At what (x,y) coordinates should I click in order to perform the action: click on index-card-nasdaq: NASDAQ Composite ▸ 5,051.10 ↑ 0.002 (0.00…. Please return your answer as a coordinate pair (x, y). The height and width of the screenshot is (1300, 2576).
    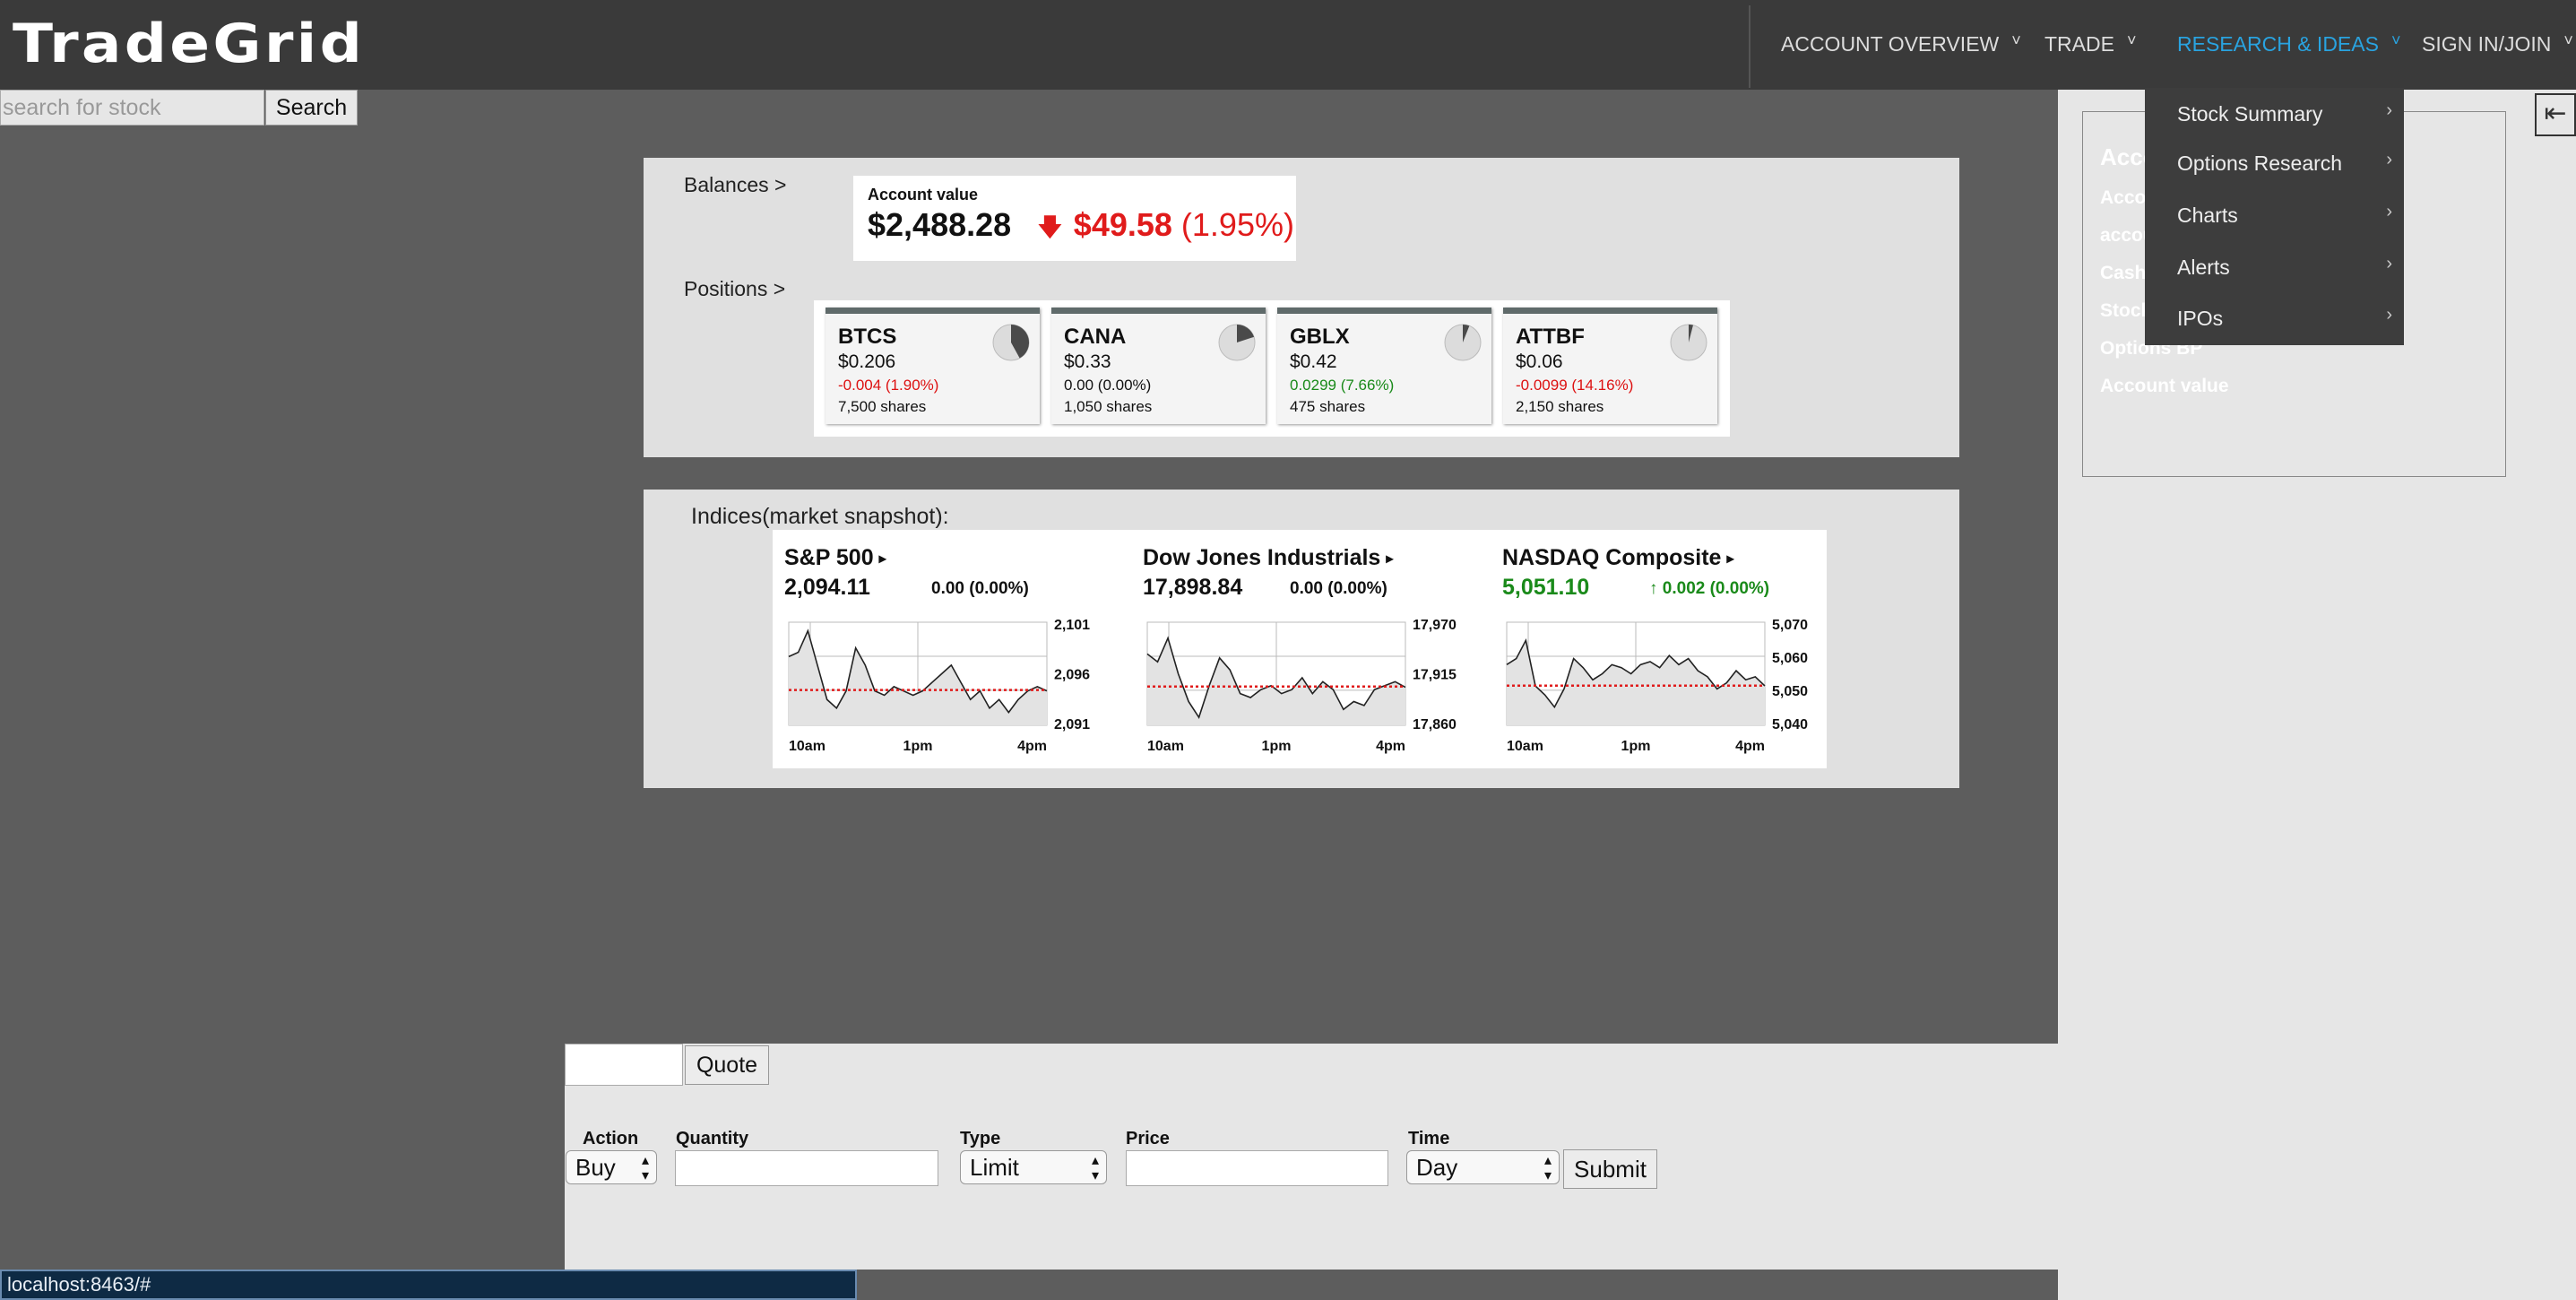
    Looking at the image, I should click on (1670, 649).